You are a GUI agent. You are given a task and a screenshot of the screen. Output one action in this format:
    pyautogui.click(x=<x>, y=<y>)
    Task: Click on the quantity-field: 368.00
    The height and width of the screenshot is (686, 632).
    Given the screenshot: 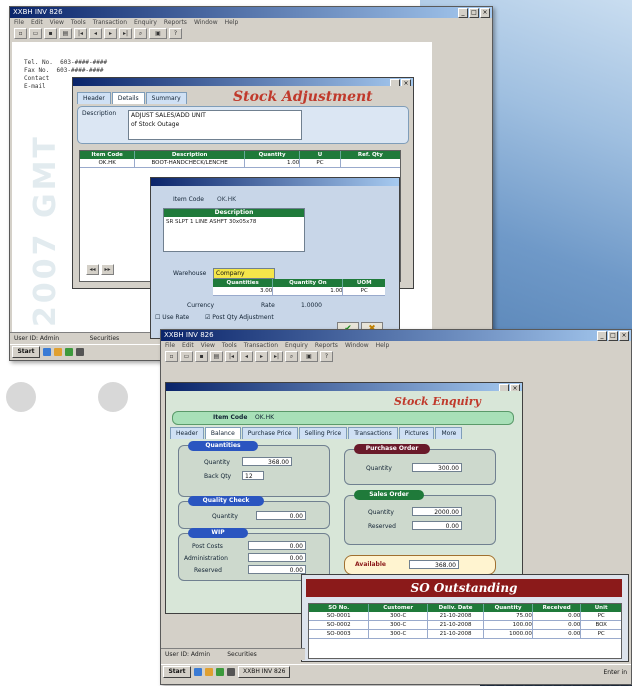 What is the action you would take?
    pyautogui.click(x=267, y=461)
    